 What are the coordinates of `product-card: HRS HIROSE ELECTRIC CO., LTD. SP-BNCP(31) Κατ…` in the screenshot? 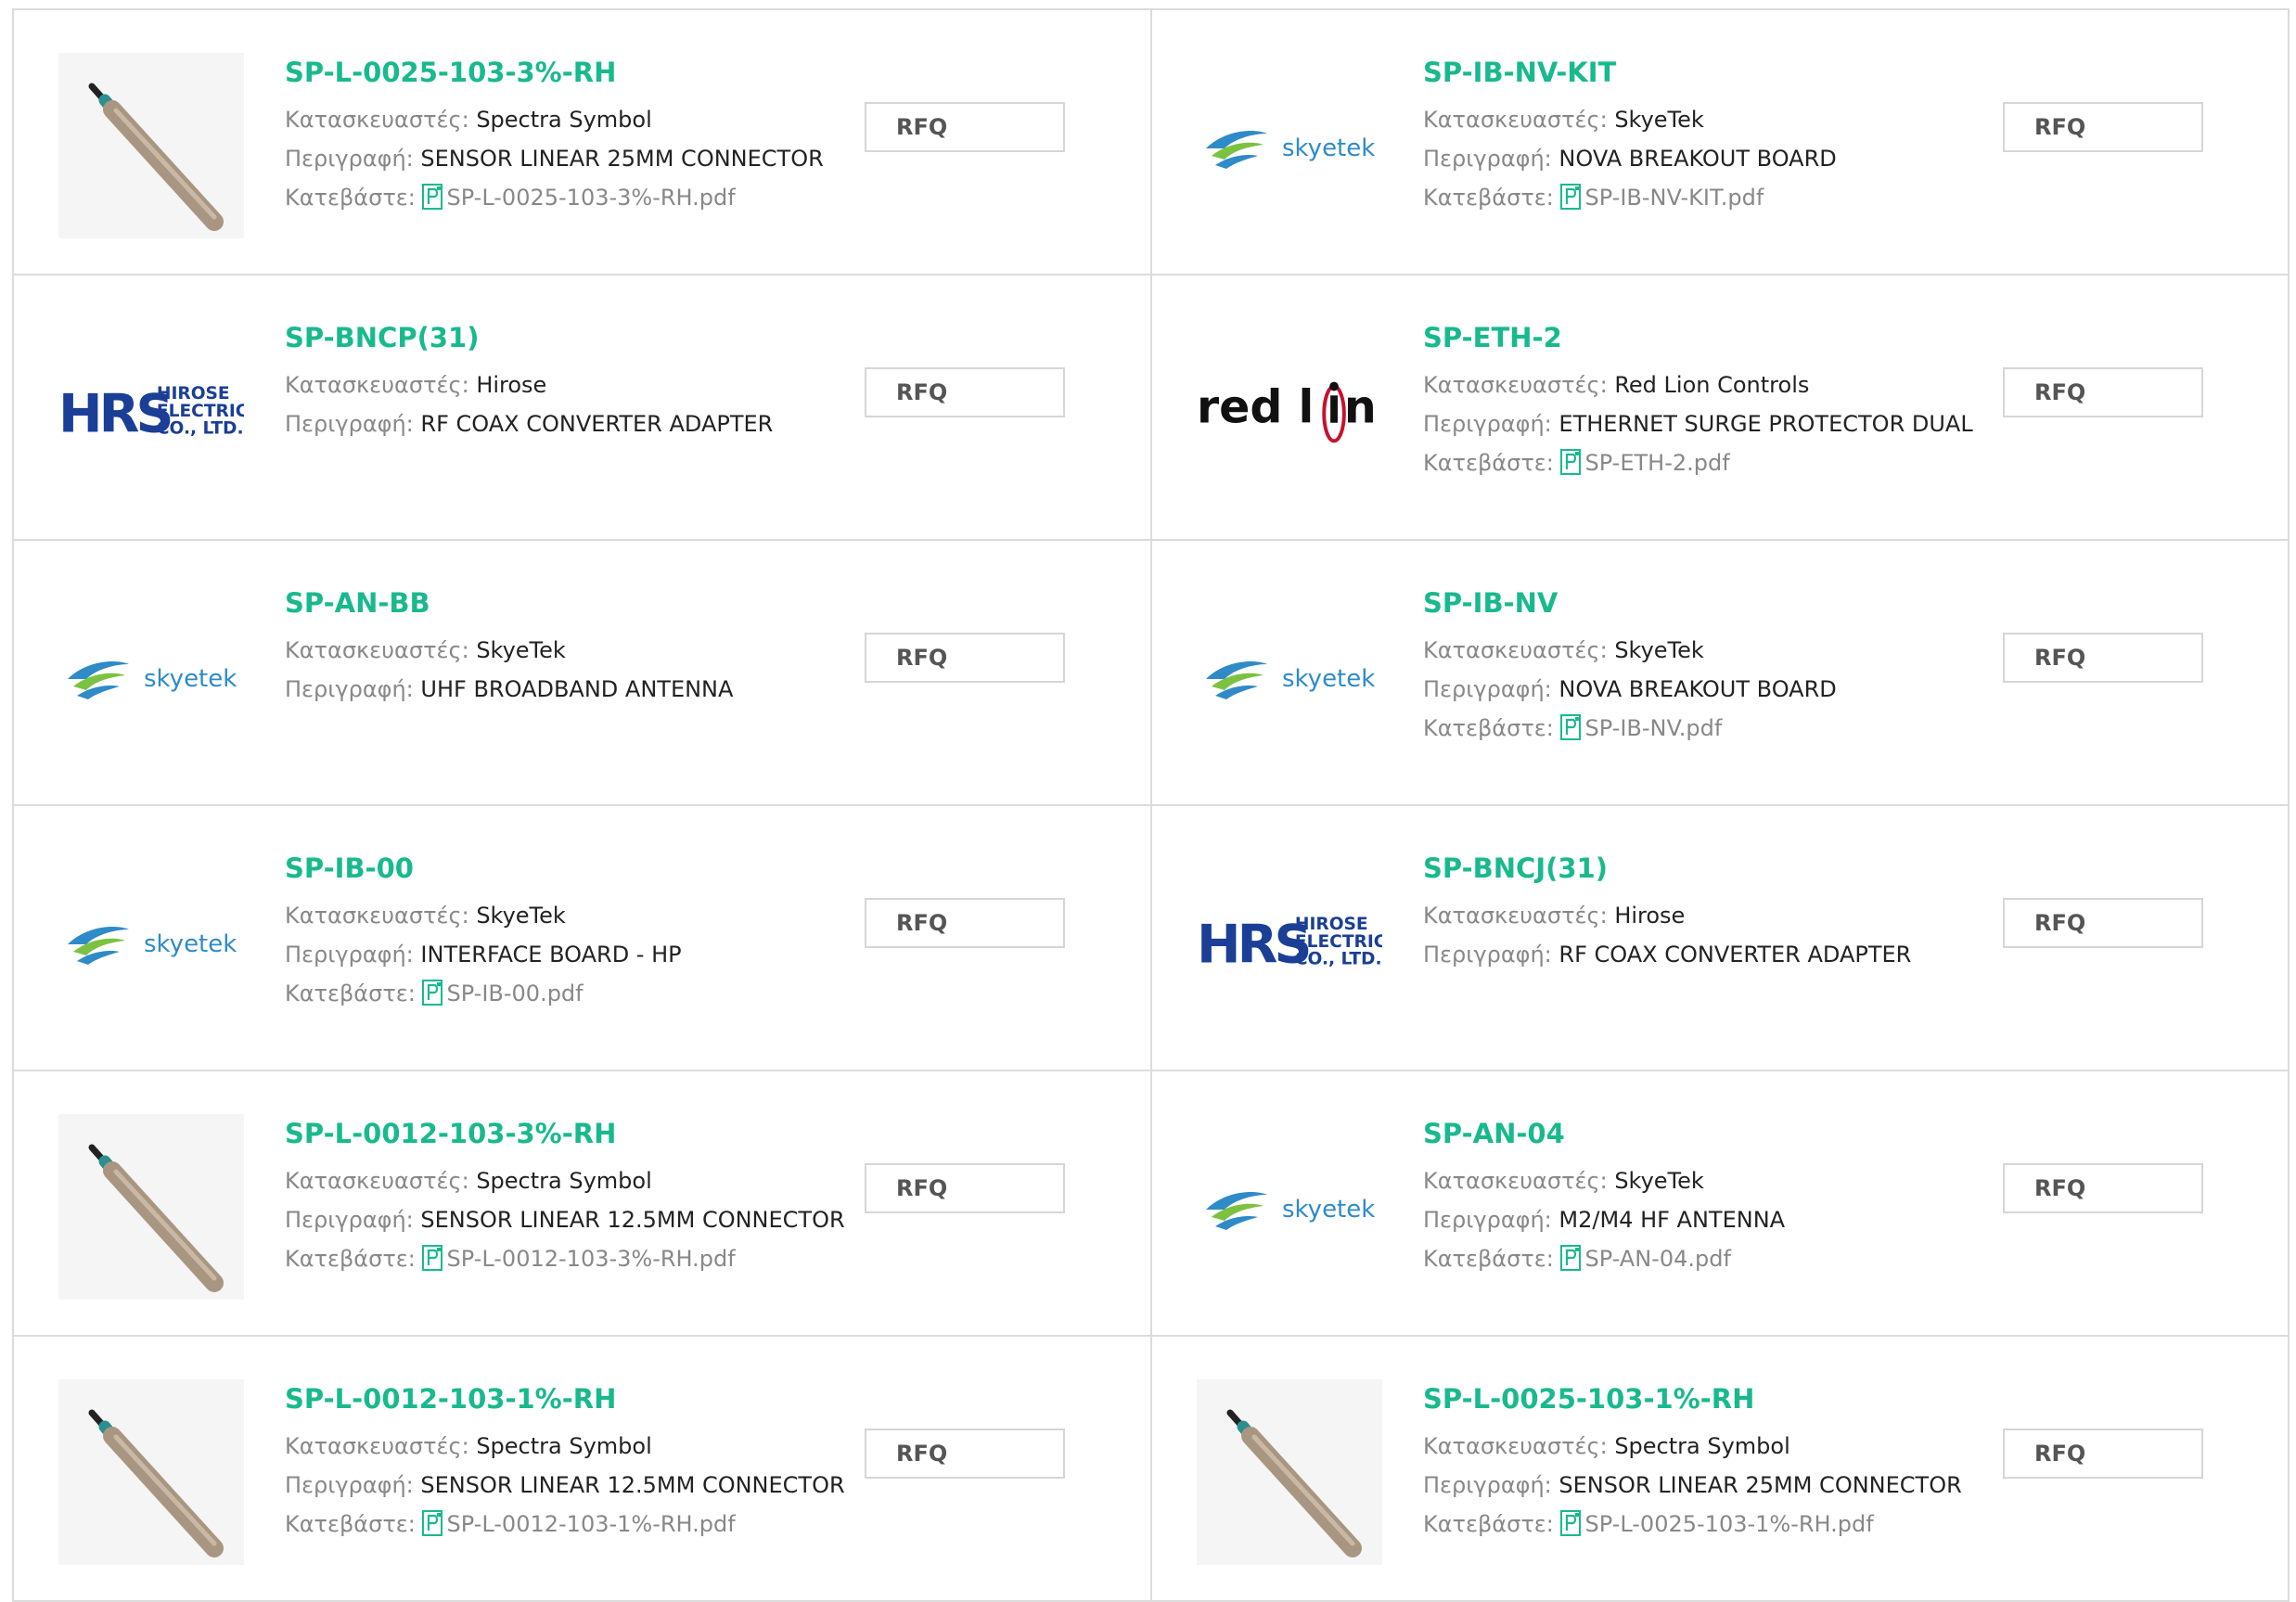 It's located at (583, 409).